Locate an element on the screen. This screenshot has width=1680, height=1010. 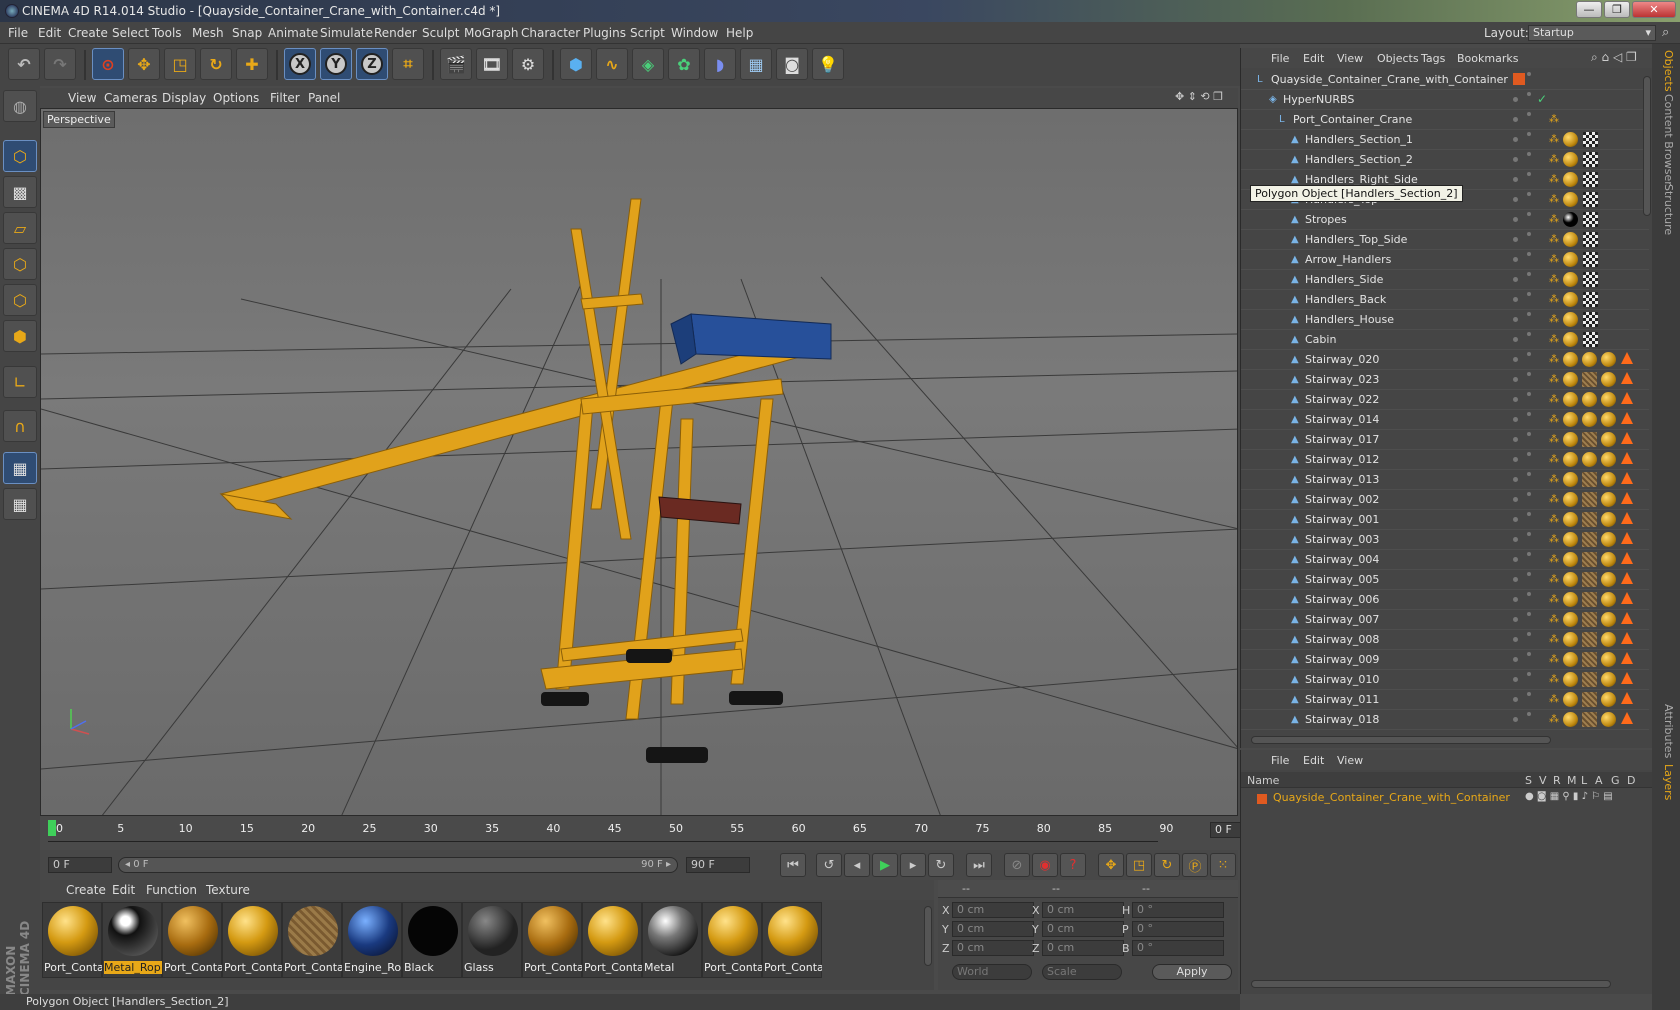
tab-structure: Structure is located at coordinates (1665, 209).